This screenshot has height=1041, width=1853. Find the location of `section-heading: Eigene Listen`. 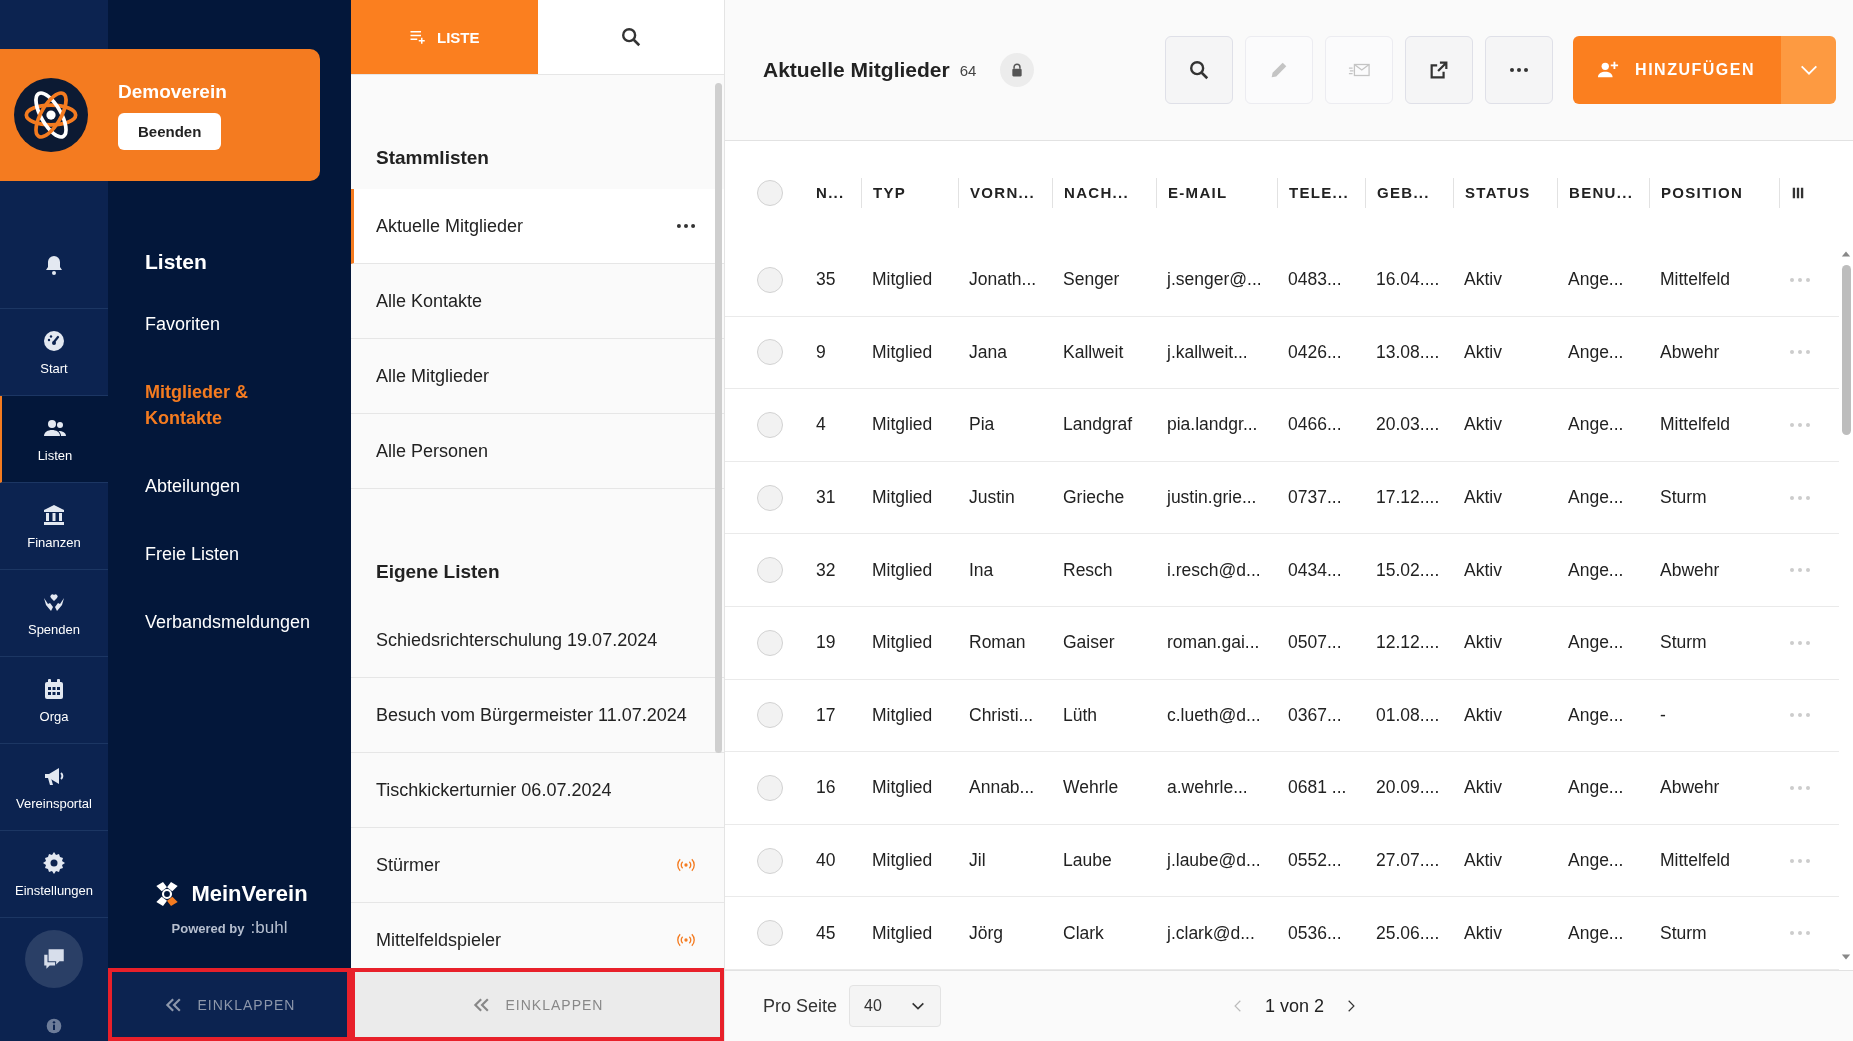

section-heading: Eigene Listen is located at coordinates (438, 572).